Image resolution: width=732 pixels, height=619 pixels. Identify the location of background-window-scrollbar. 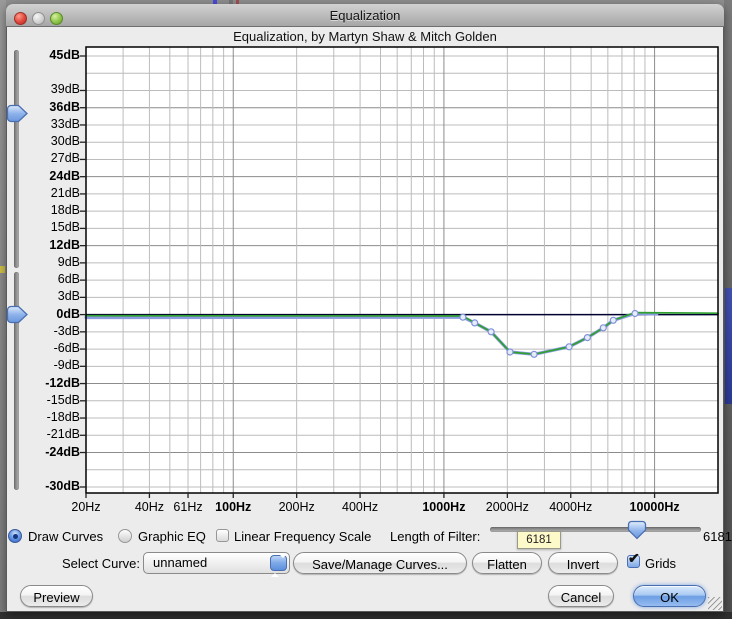
(728, 346).